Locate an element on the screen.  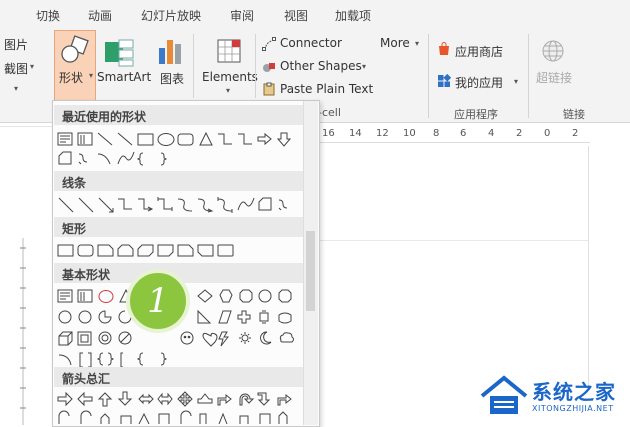
ruler-label: 14 is located at coordinates (355, 133).